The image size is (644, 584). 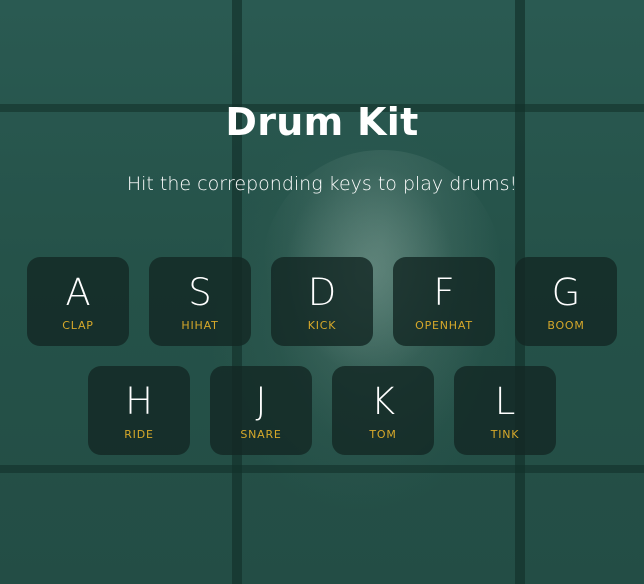 I want to click on key-sound-label: TINK, so click(x=505, y=434).